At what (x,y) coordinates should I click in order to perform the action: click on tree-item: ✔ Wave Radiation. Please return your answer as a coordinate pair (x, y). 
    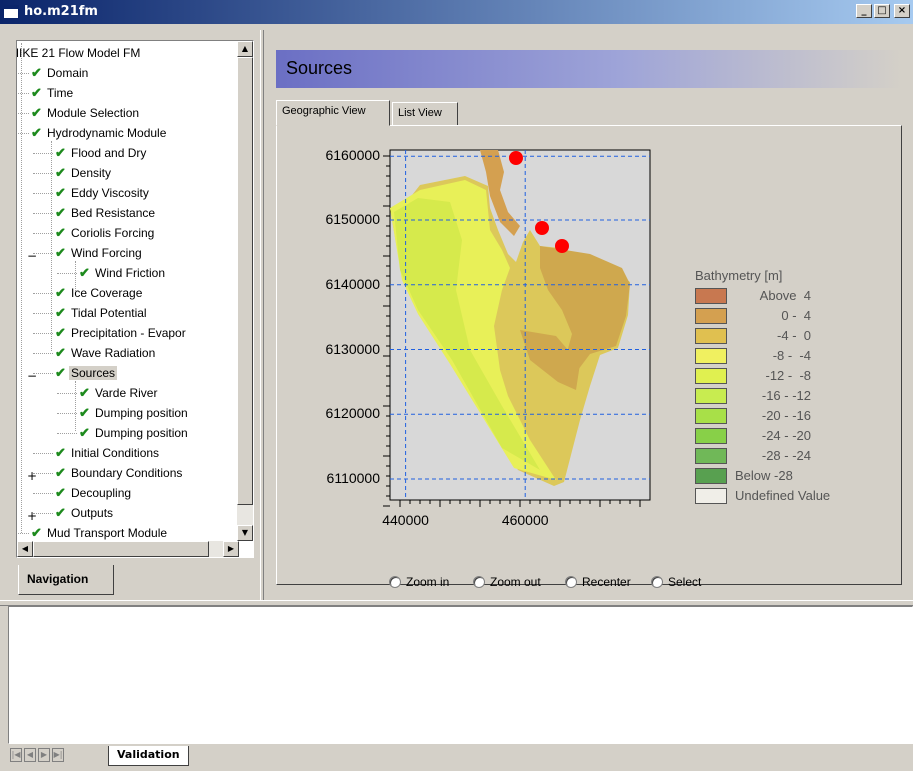
    Looking at the image, I should click on (106, 353).